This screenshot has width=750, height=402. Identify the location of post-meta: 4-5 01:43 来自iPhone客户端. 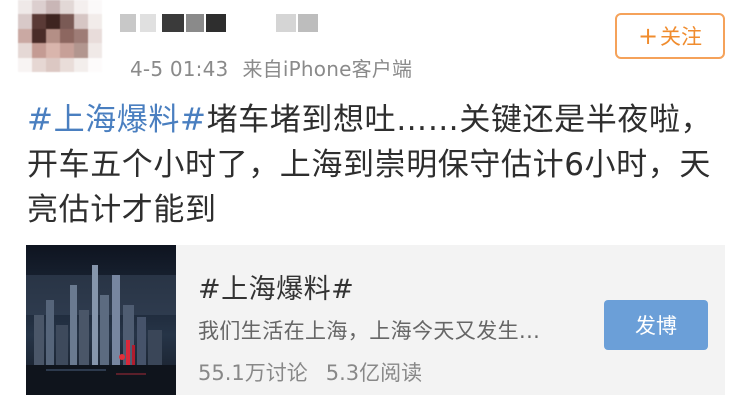
(271, 67).